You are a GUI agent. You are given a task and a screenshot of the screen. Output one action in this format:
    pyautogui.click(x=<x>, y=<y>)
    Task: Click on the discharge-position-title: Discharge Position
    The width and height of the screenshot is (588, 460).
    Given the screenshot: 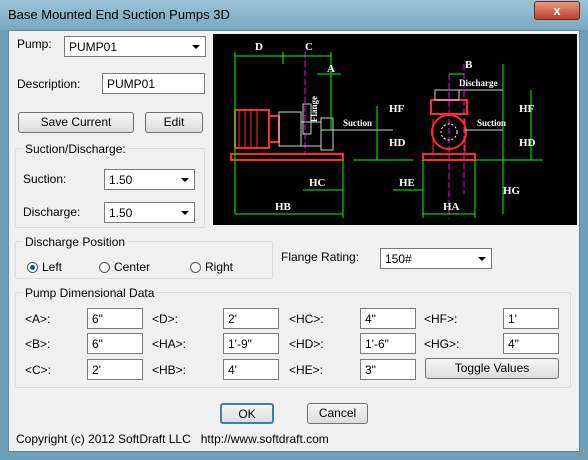 What is the action you would take?
    pyautogui.click(x=75, y=242)
    